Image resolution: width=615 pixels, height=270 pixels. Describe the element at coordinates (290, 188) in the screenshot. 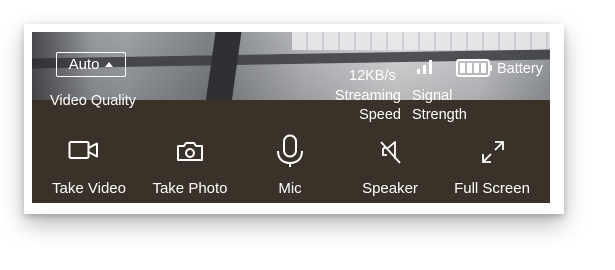

I see `mic-label: Mic` at that location.